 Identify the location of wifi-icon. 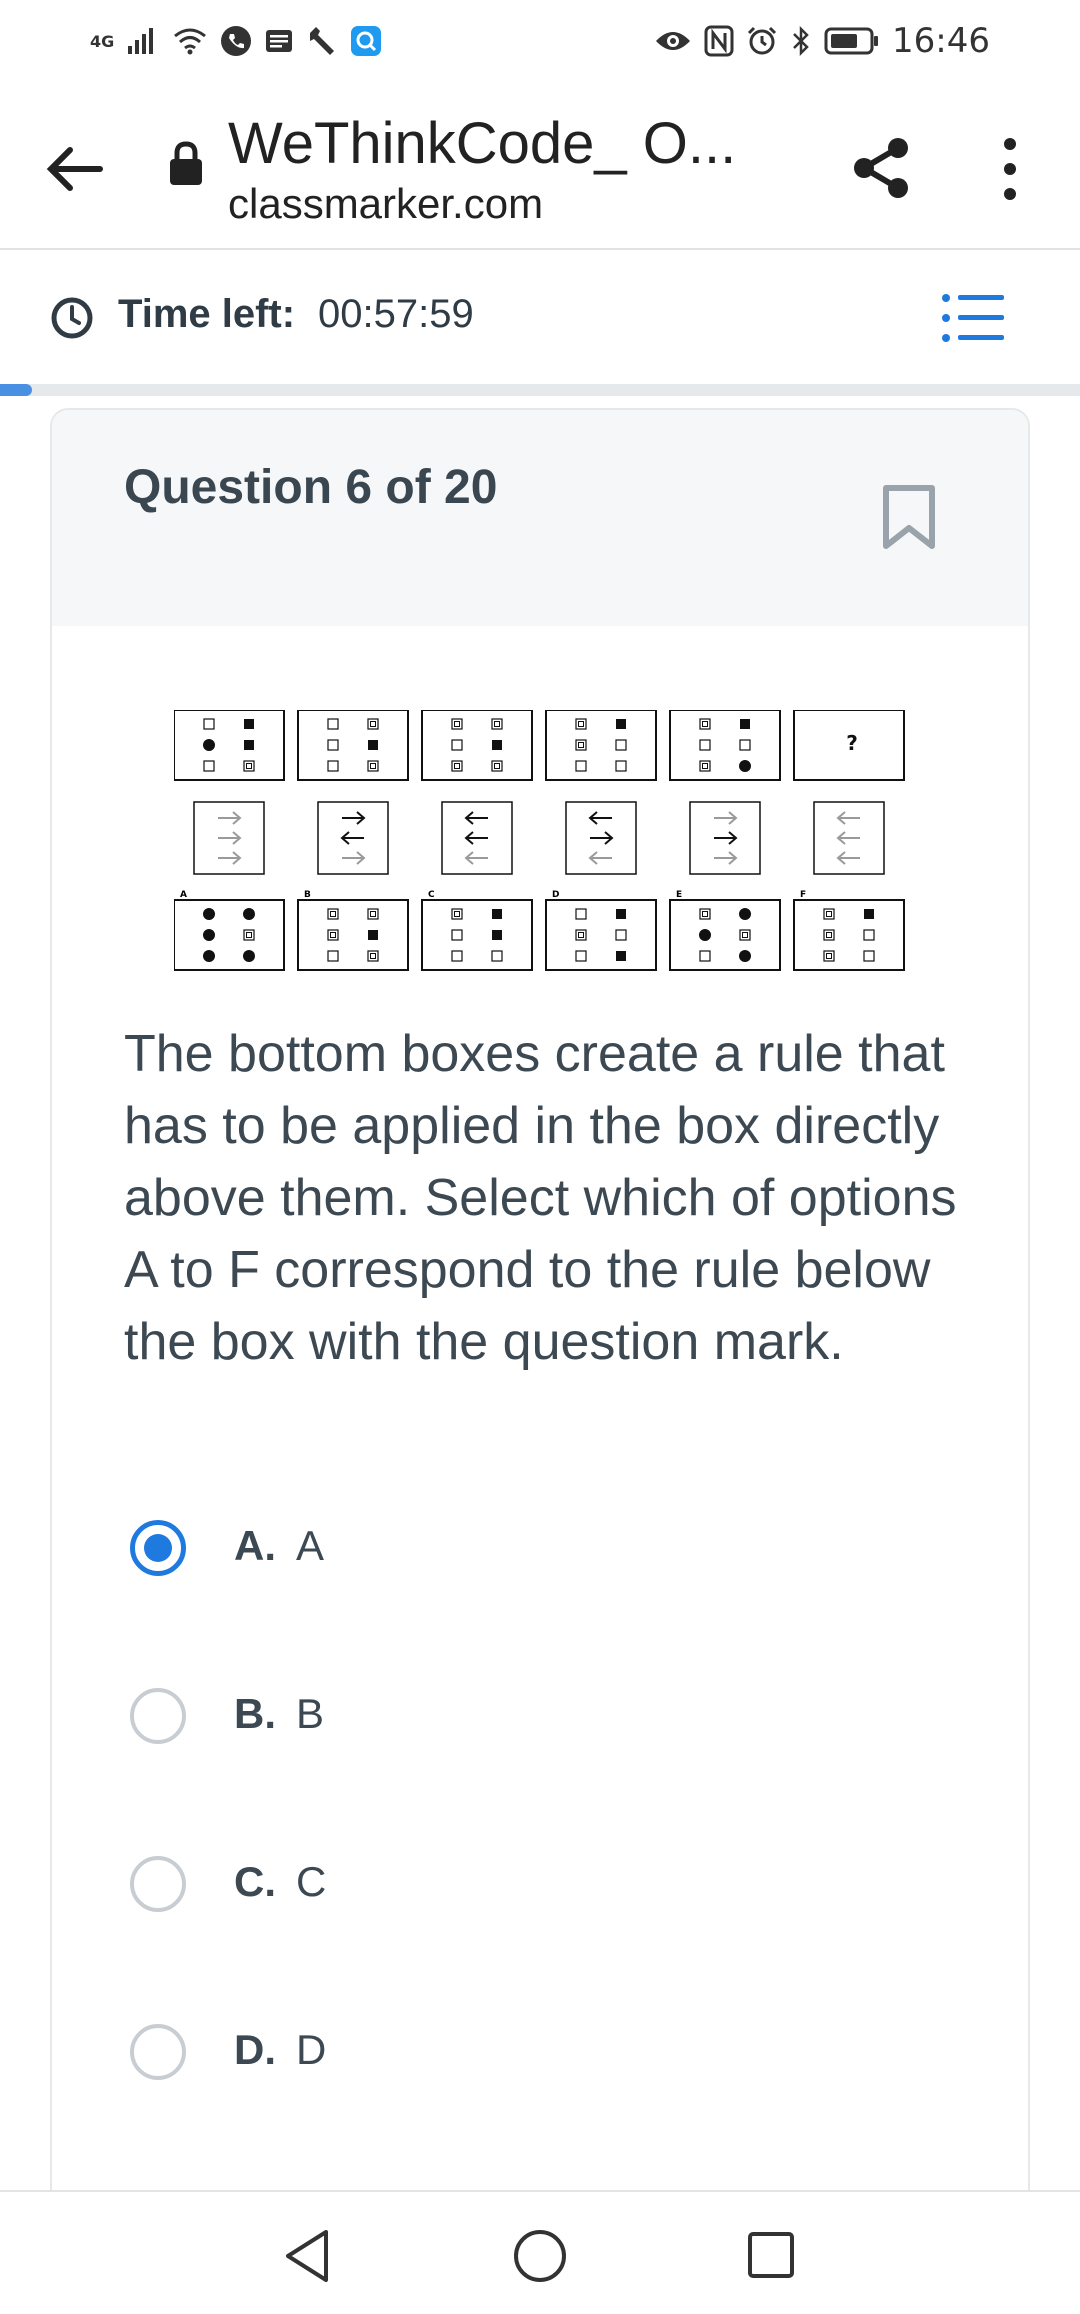
(190, 41).